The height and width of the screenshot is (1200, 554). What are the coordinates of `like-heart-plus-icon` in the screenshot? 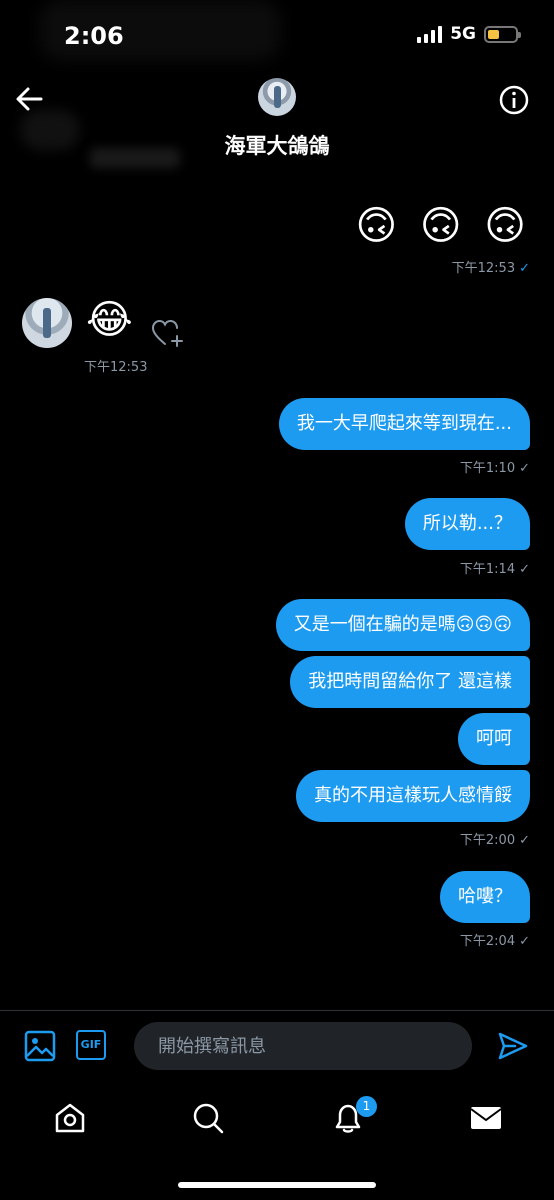 It's located at (168, 333).